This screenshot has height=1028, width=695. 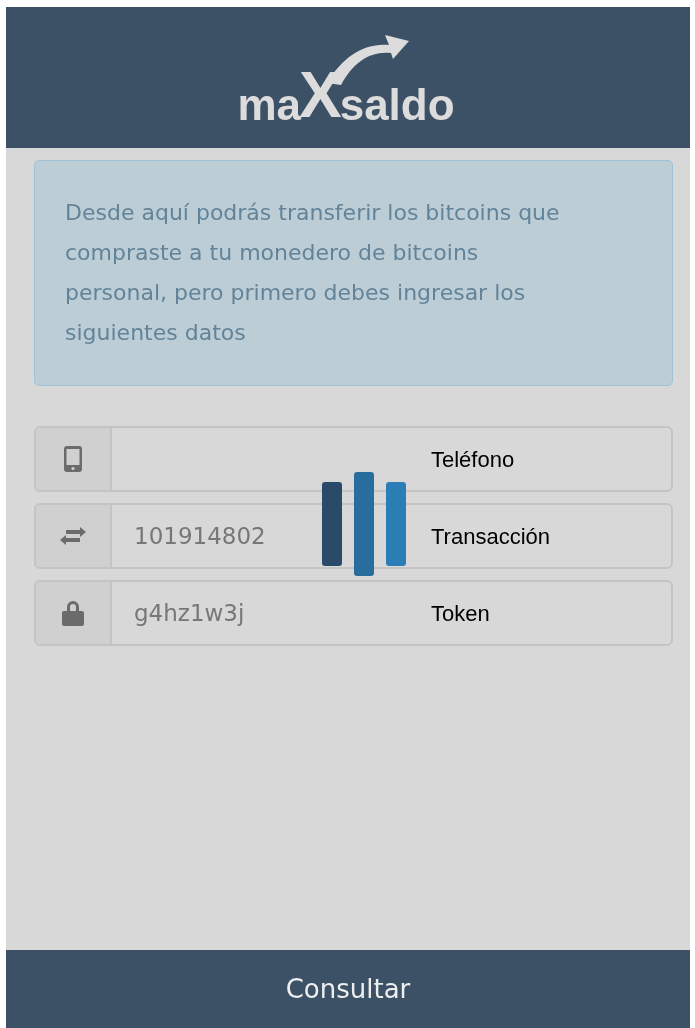 I want to click on phone-icon, so click(x=73, y=459).